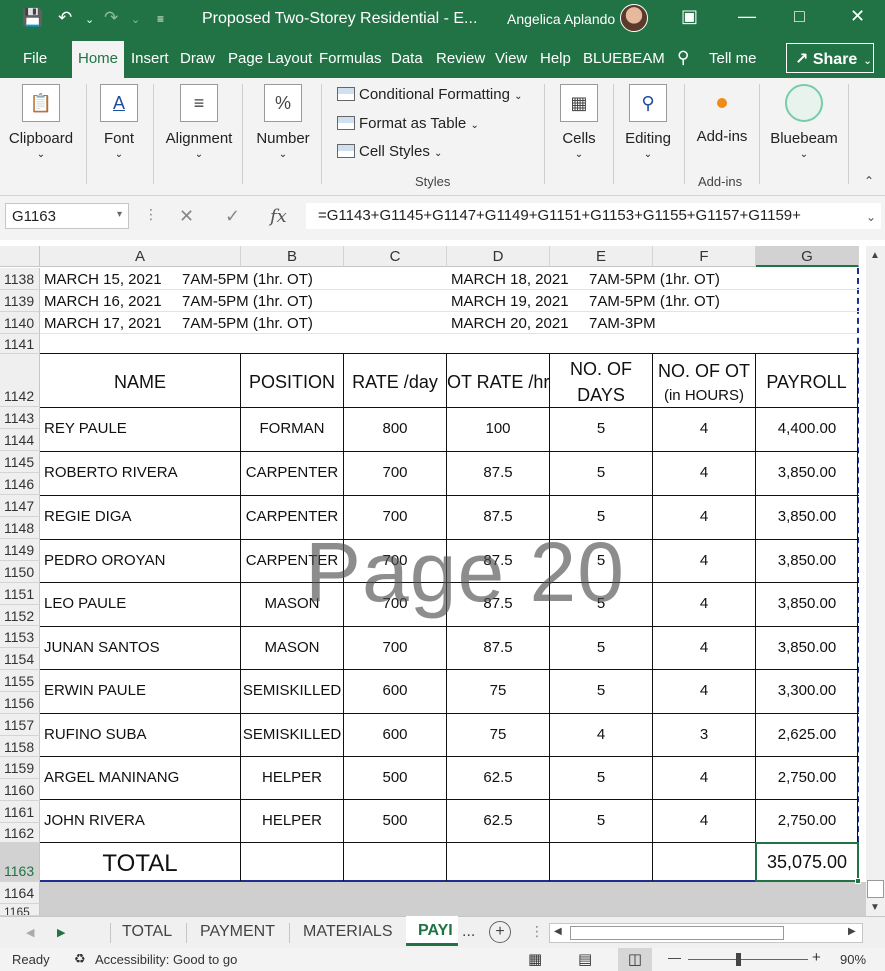  I want to click on row-header: 1147, so click(20, 506).